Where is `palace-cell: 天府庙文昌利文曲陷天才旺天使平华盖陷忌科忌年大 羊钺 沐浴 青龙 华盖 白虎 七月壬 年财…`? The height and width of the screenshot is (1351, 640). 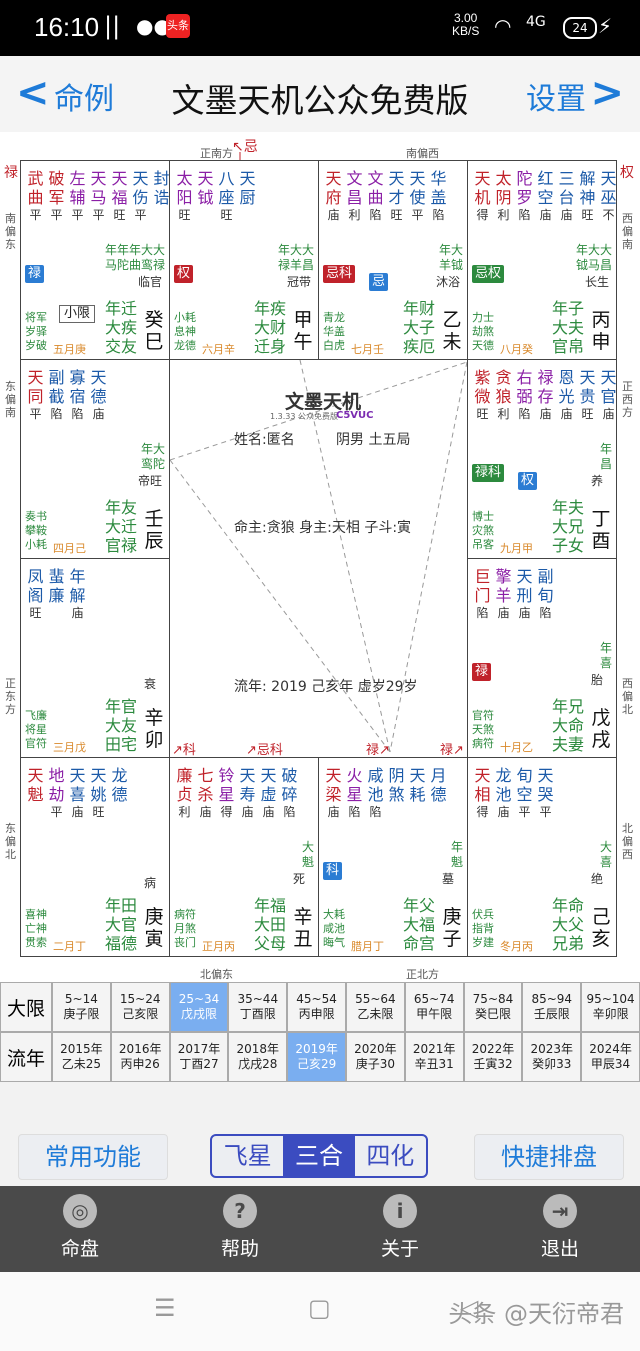
palace-cell: 天府庙文昌利文曲陷天才旺天使平华盖陷忌科忌年大 羊钺 沐浴 青龙 华盖 白虎 七月壬 年财… is located at coordinates (393, 260).